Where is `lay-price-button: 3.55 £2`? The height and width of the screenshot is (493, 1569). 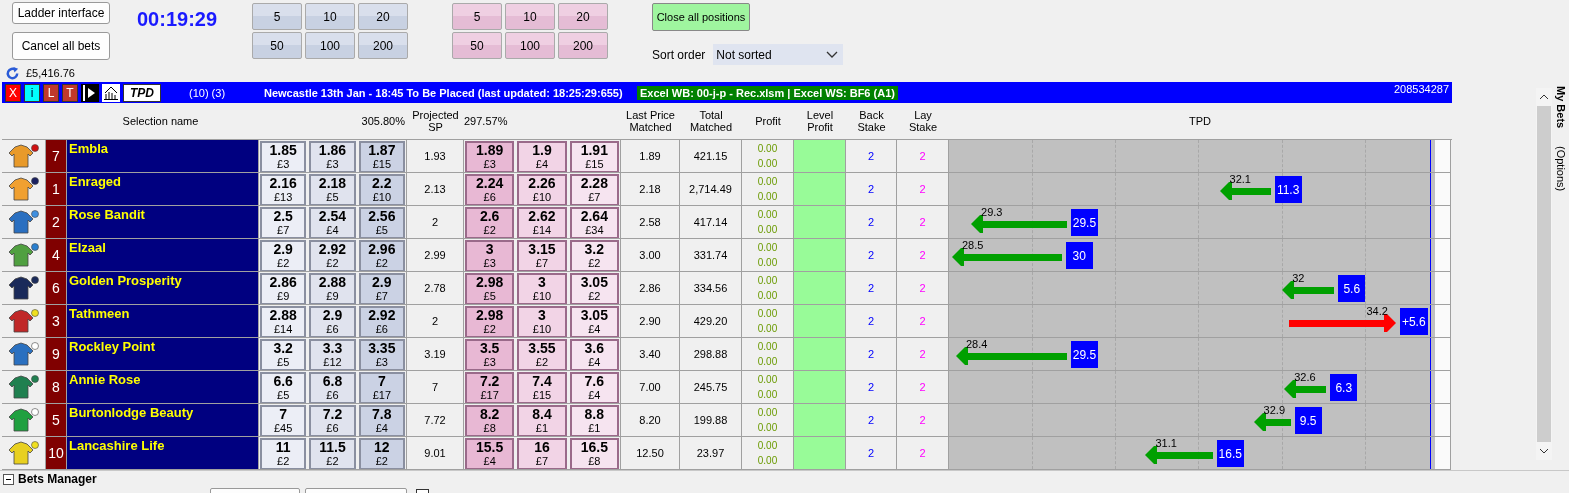
lay-price-button: 3.55 £2 is located at coordinates (542, 354).